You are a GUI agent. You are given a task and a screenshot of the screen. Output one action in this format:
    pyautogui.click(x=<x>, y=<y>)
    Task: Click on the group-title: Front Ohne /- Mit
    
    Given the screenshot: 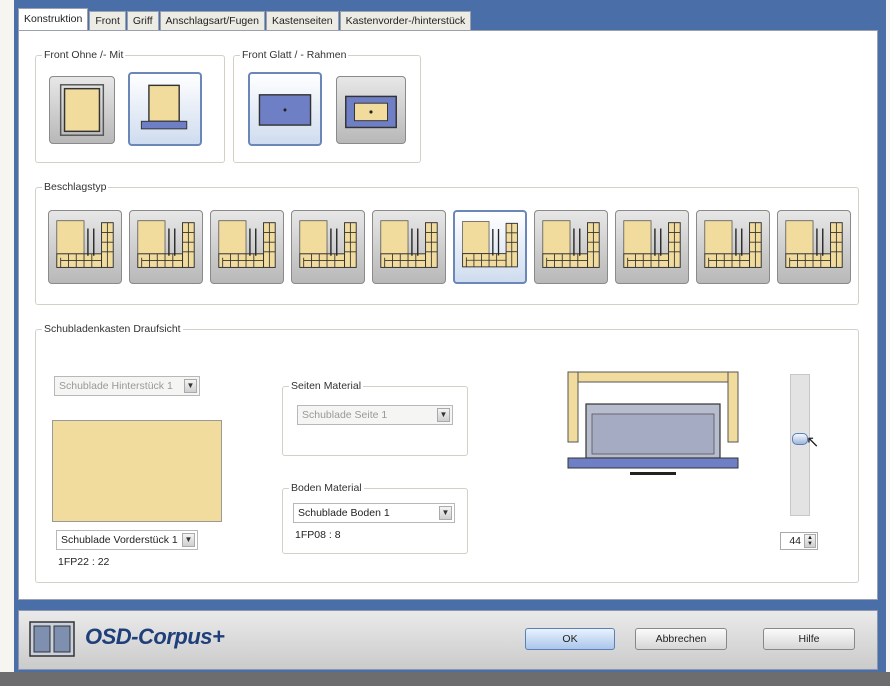 What is the action you would take?
    pyautogui.click(x=84, y=55)
    